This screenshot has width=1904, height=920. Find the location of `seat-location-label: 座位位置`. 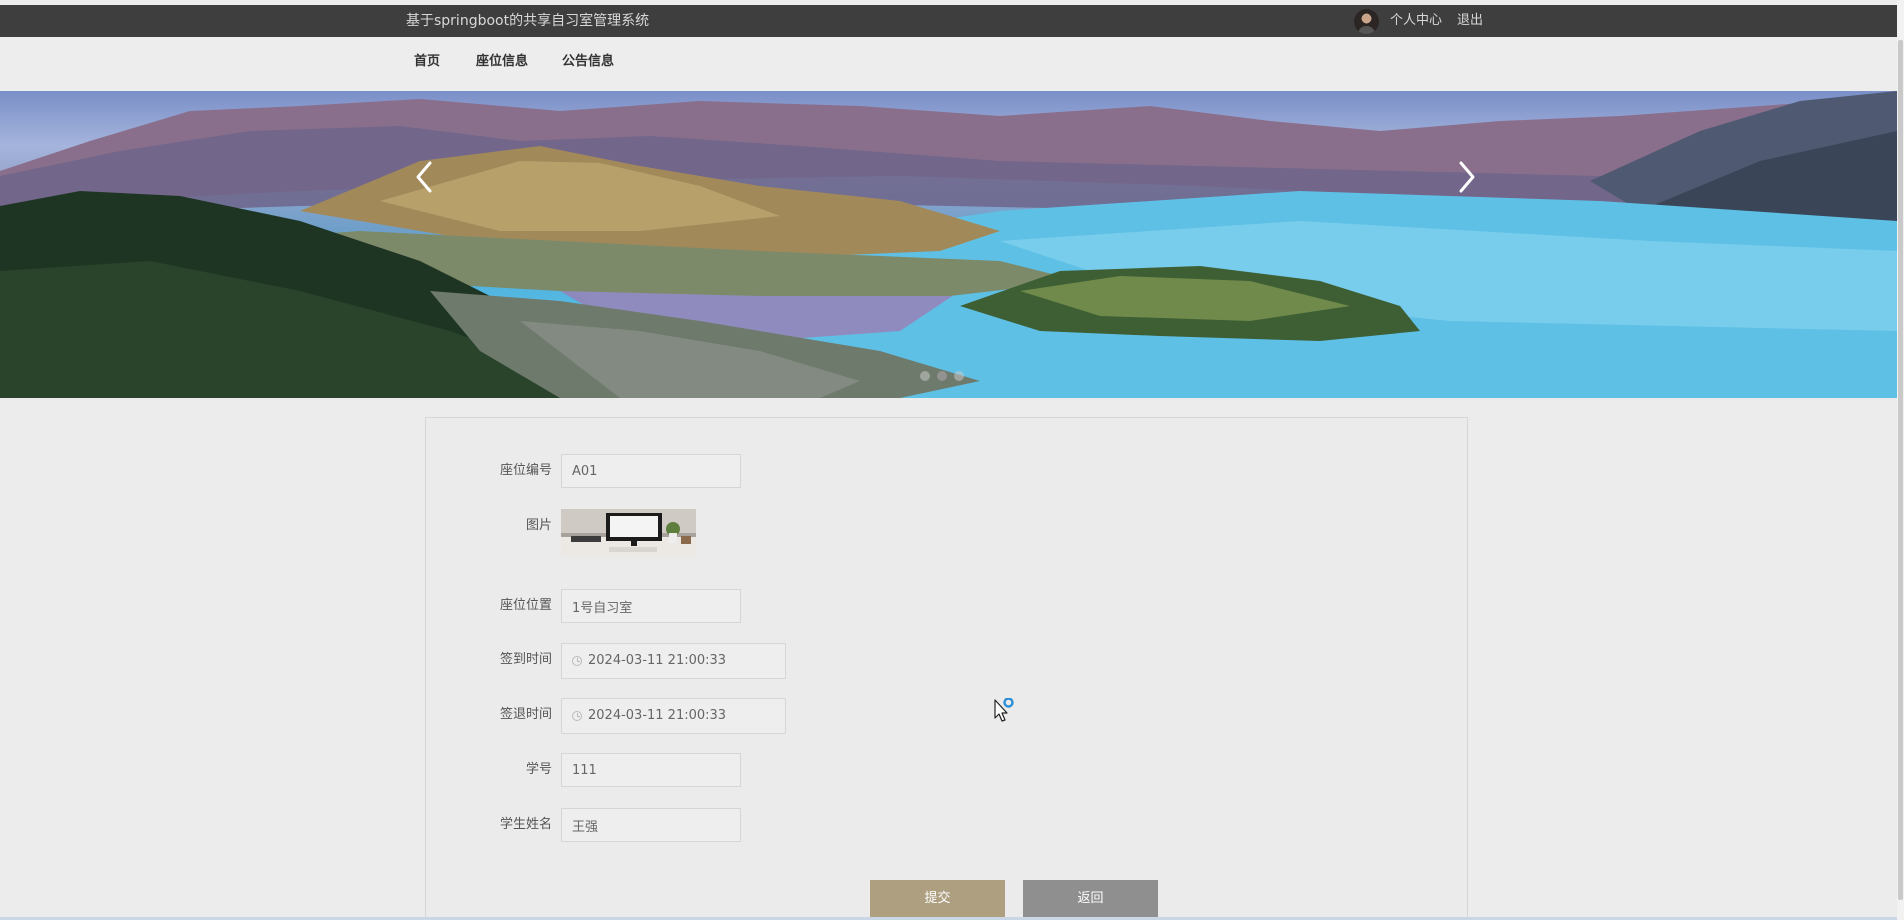

seat-location-label: 座位位置 is located at coordinates (525, 605).